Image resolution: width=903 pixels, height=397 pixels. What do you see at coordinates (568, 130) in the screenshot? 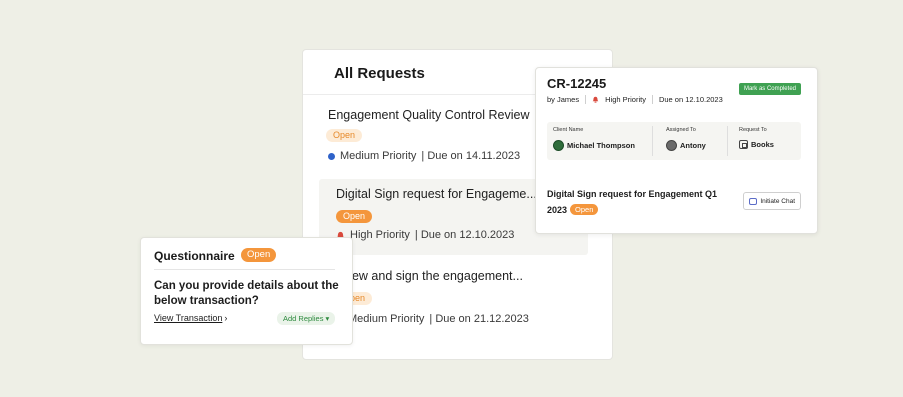
I see `field-label: Client Name` at bounding box center [568, 130].